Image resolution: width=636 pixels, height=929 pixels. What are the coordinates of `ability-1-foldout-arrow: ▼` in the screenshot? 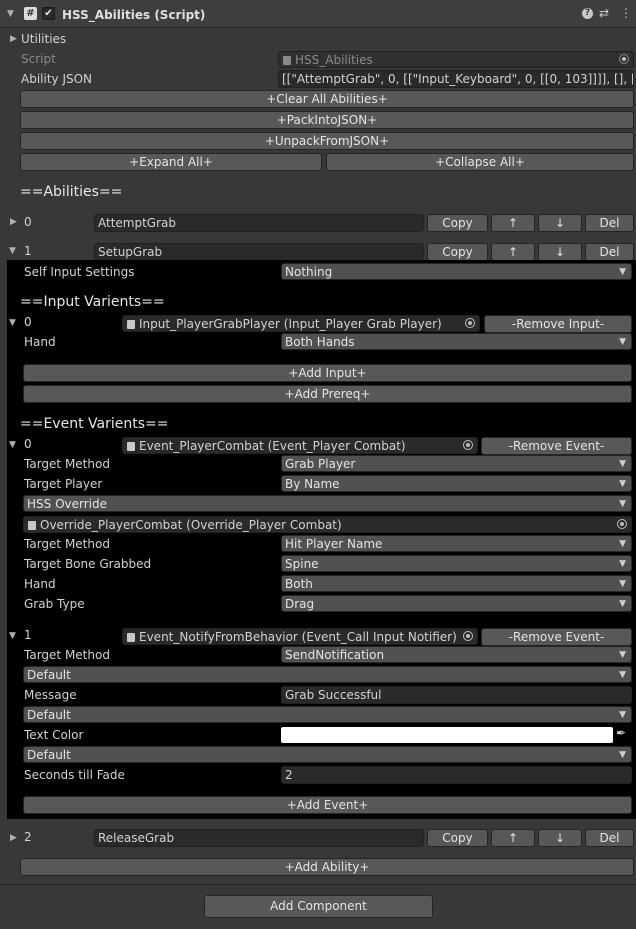 It's located at (12, 251).